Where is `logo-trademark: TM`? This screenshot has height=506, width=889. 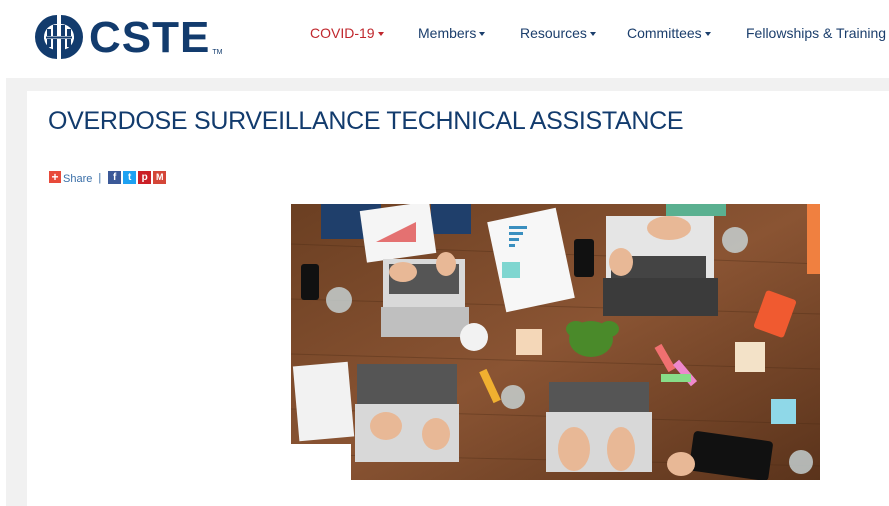
logo-trademark: TM is located at coordinates (217, 52).